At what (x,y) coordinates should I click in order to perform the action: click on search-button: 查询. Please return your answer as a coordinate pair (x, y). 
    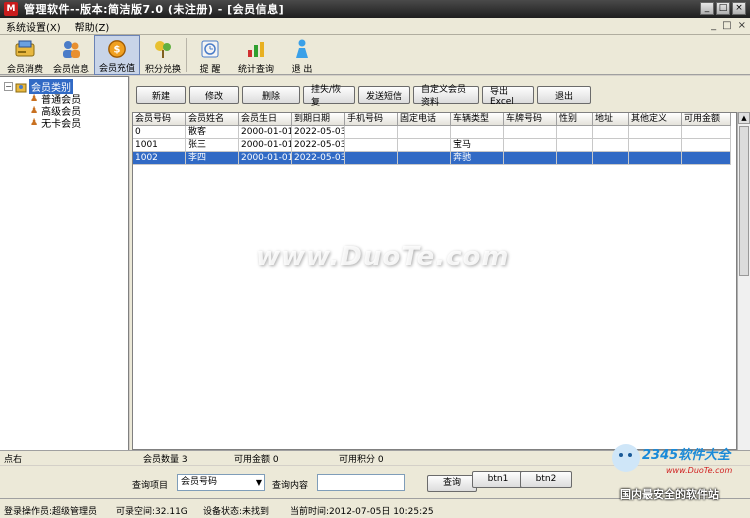
    Looking at the image, I should click on (452, 483).